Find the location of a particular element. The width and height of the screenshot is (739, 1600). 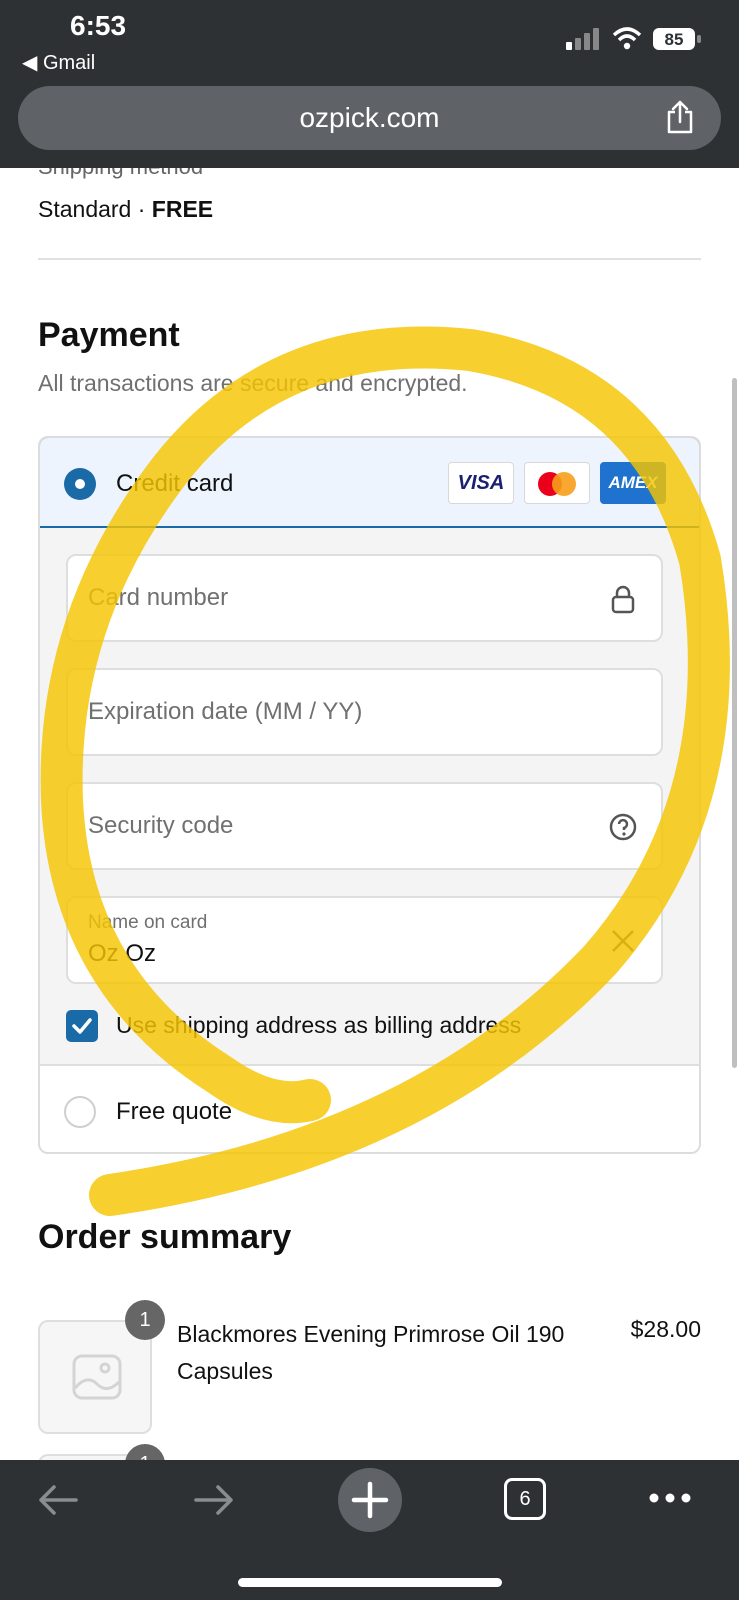

battery-icon: 85 is located at coordinates (677, 39).